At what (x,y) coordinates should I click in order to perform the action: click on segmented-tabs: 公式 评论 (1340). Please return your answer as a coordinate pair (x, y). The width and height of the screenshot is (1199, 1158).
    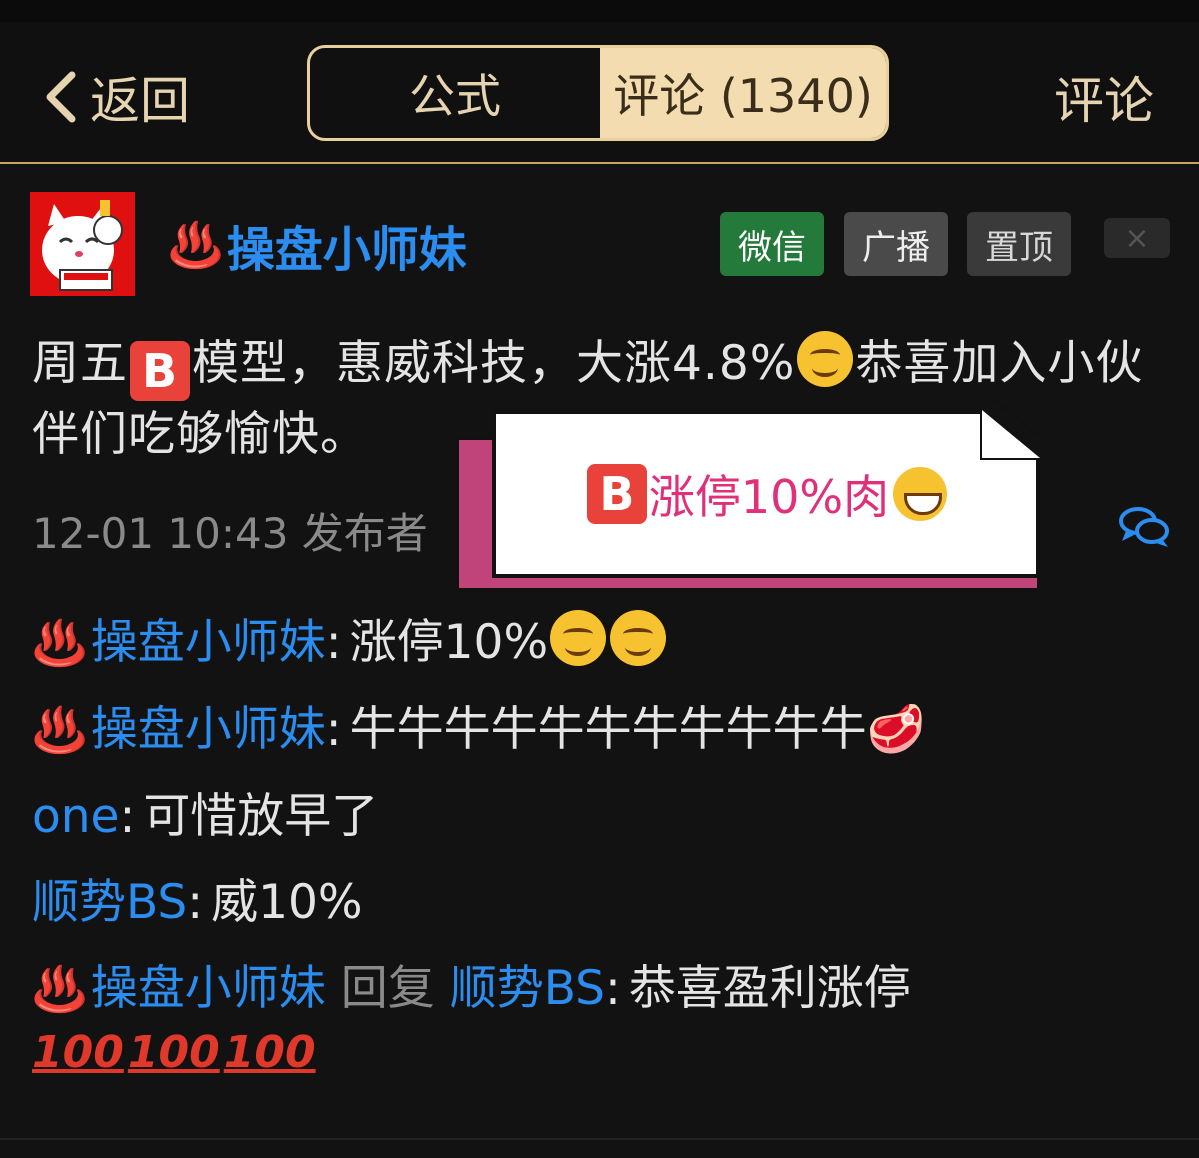
    Looking at the image, I should click on (598, 93).